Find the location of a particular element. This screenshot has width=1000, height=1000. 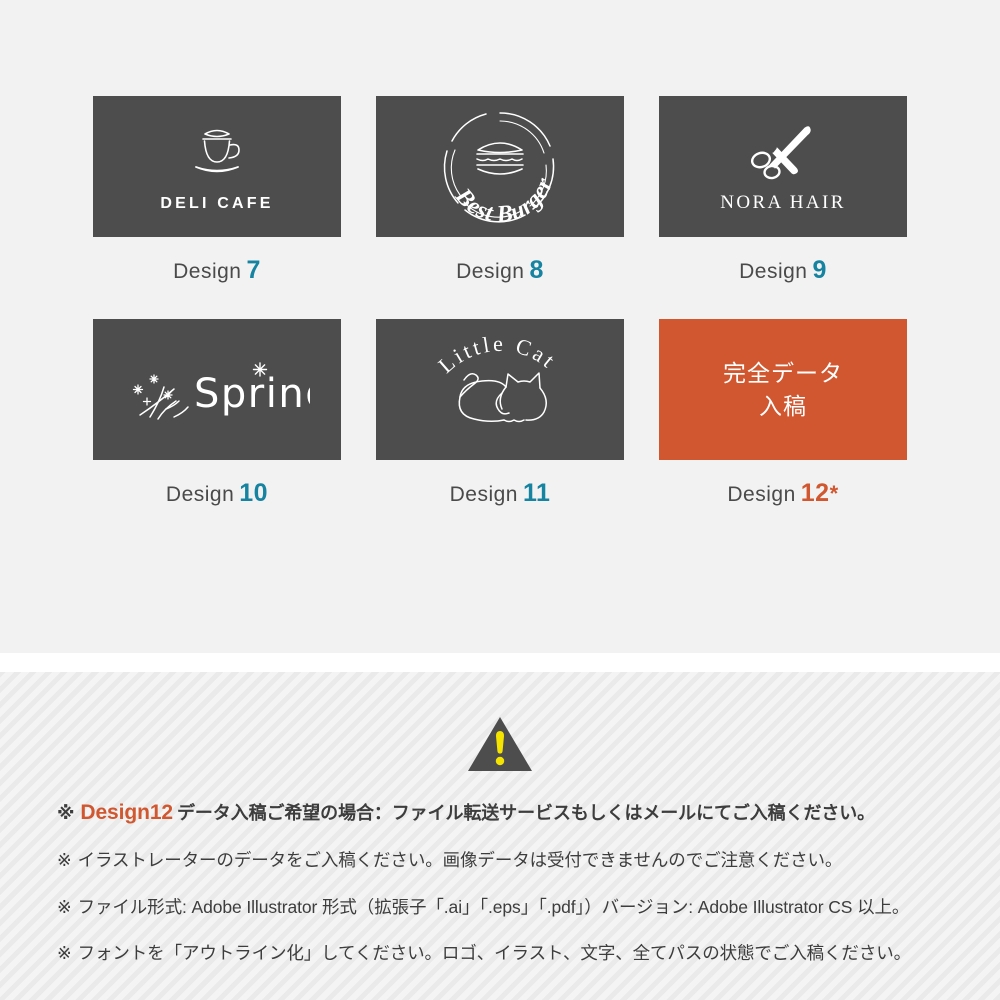

caption-number: 8 is located at coordinates (536, 270).